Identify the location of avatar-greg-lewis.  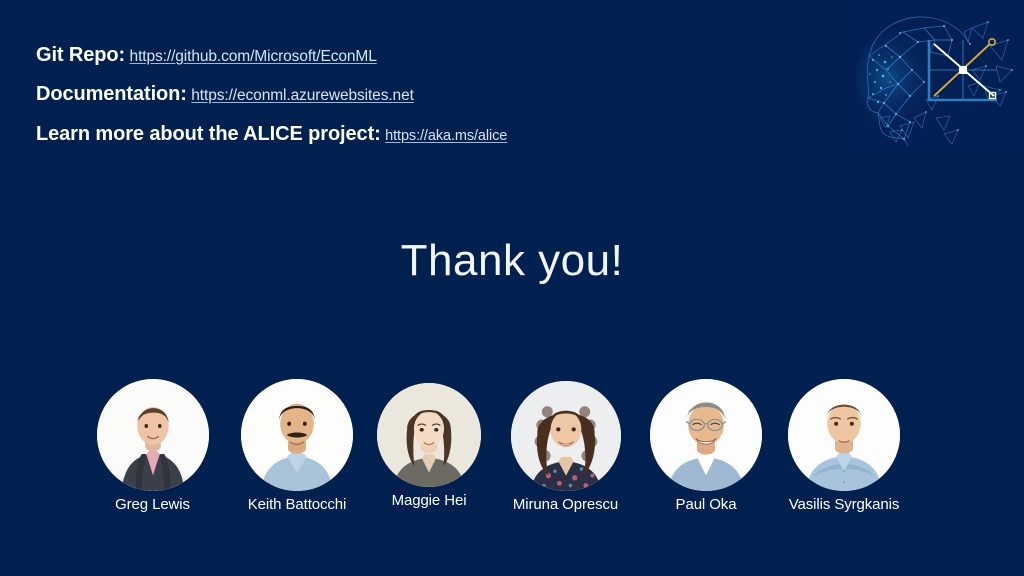
(152, 435).